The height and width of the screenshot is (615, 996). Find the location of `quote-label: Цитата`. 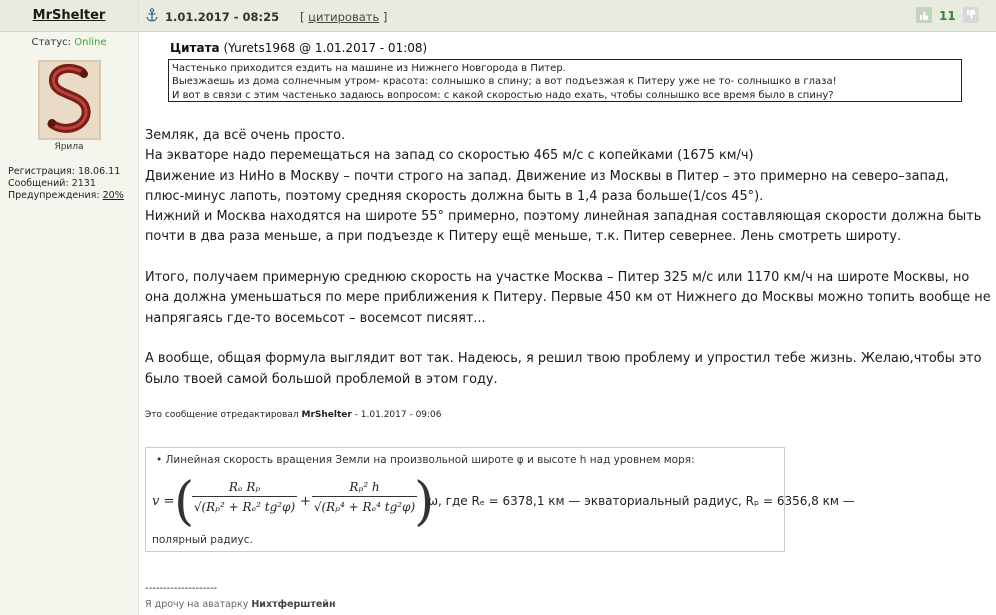

quote-label: Цитата is located at coordinates (195, 48).